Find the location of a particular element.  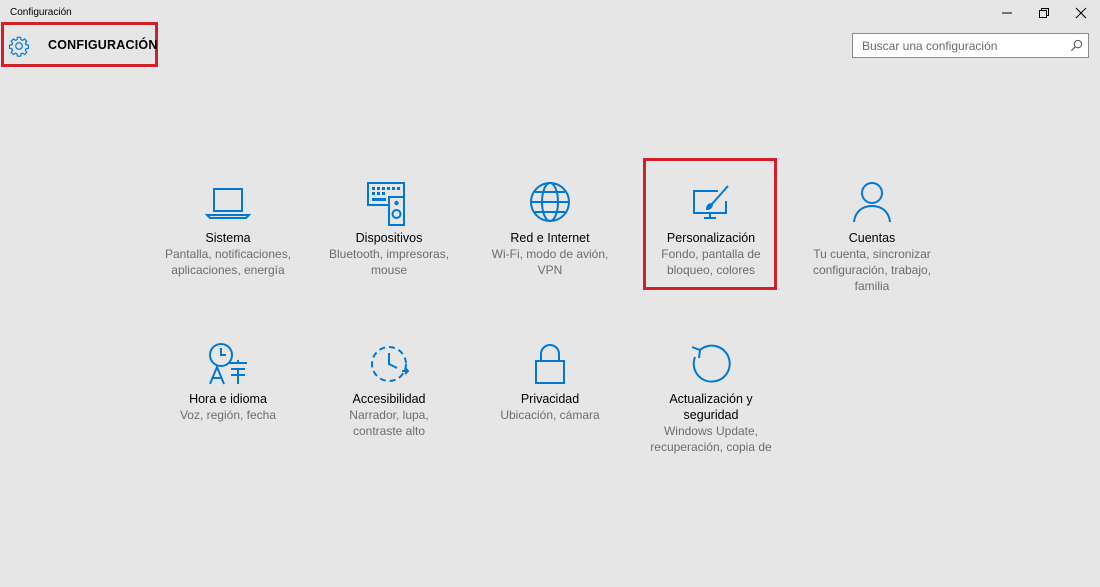

window-title: Configuración is located at coordinates (41, 12).